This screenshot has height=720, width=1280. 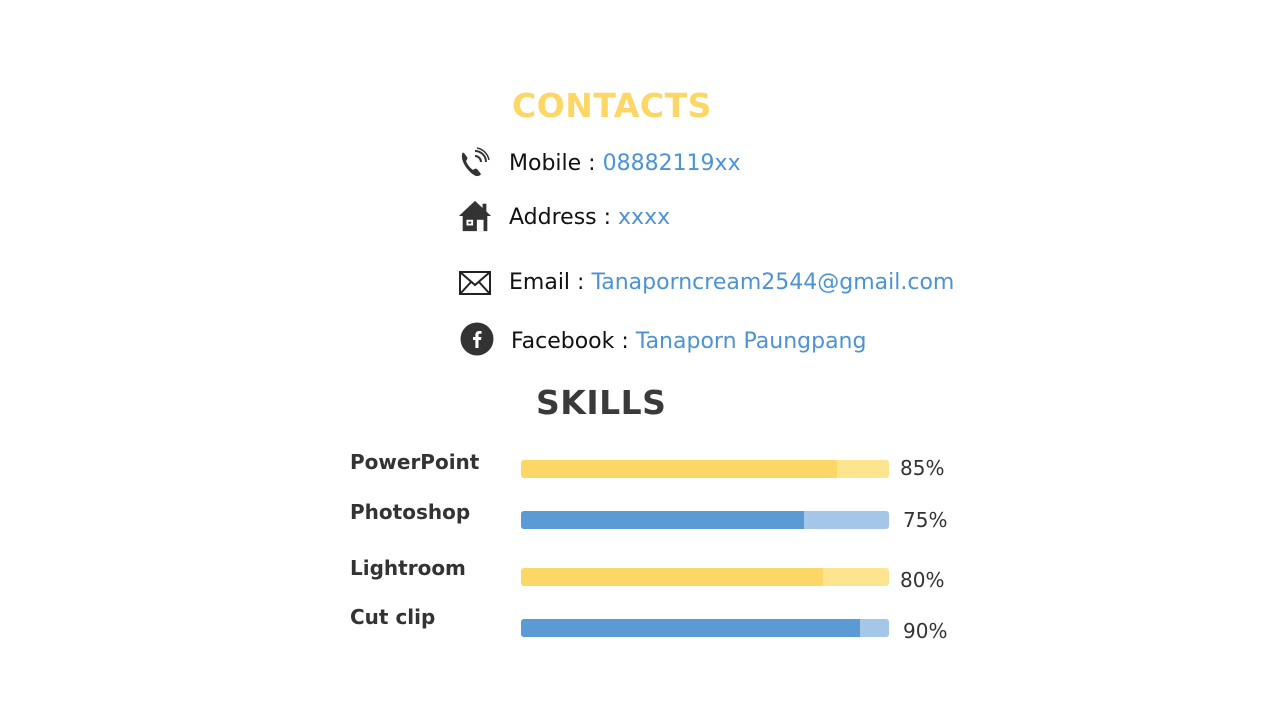 I want to click on skill-label-lightroom: Lightroom, so click(x=408, y=568).